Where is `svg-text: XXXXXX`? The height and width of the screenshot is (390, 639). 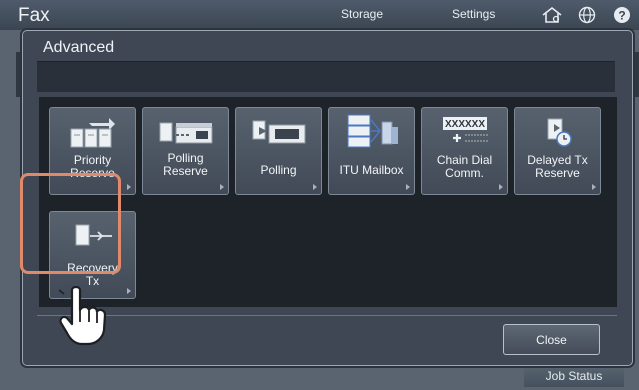 svg-text: XXXXXX is located at coordinates (464, 124).